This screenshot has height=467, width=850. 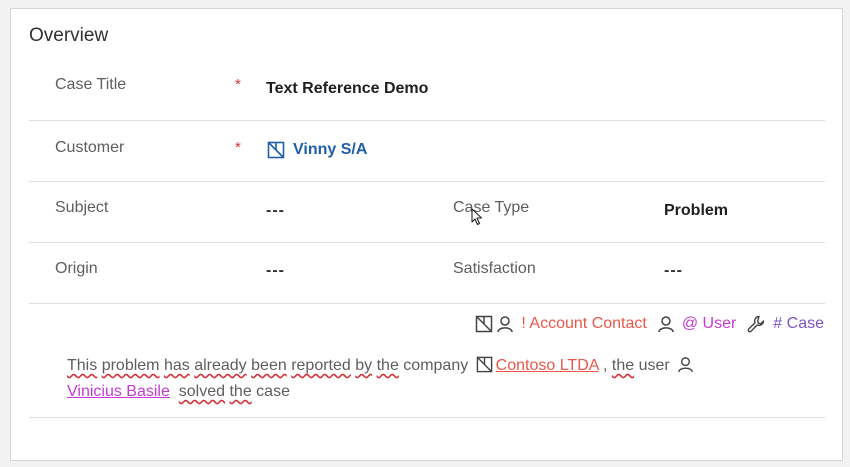 What do you see at coordinates (269, 365) in the screenshot?
I see `note-word: been` at bounding box center [269, 365].